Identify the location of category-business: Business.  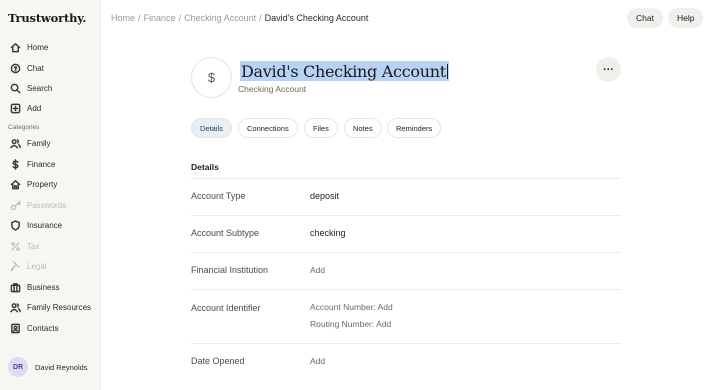
(50, 287).